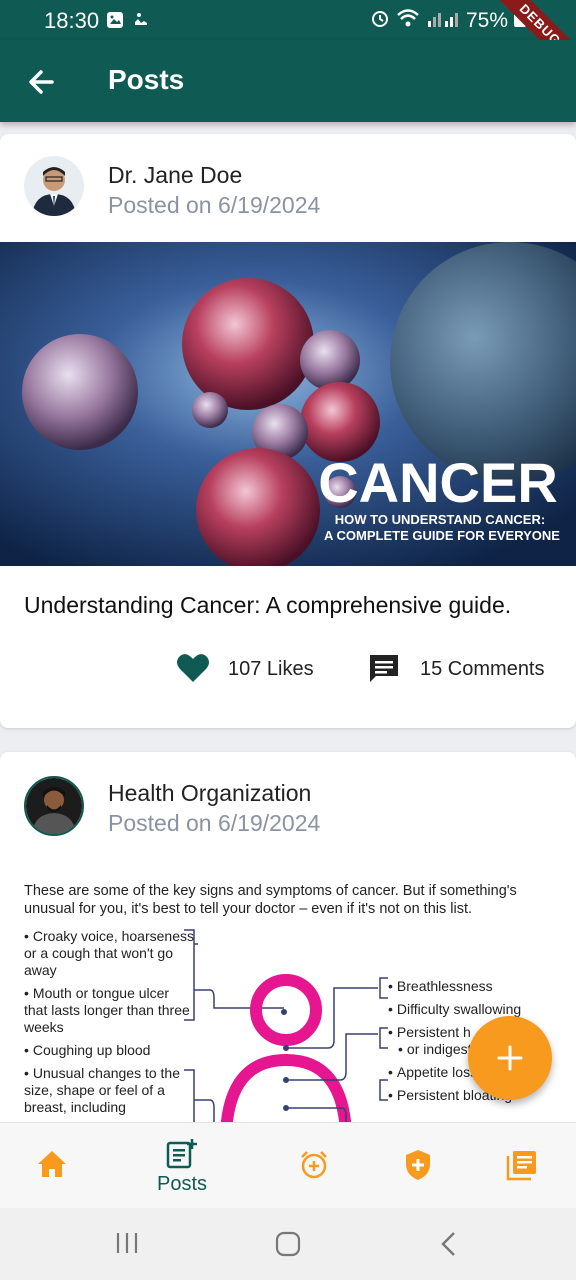 The width and height of the screenshot is (576, 1280). What do you see at coordinates (418, 1165) in the screenshot?
I see `shield-plus-icon` at bounding box center [418, 1165].